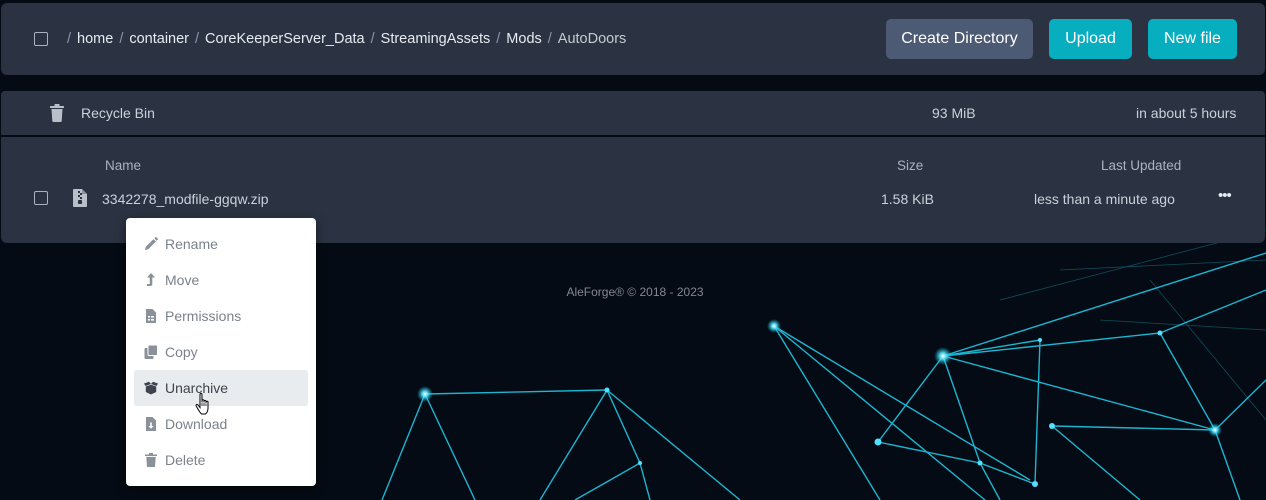 This screenshot has height=500, width=1266. Describe the element at coordinates (592, 39) in the screenshot. I see `breadcrumb-autodoors: AutoDoors` at that location.